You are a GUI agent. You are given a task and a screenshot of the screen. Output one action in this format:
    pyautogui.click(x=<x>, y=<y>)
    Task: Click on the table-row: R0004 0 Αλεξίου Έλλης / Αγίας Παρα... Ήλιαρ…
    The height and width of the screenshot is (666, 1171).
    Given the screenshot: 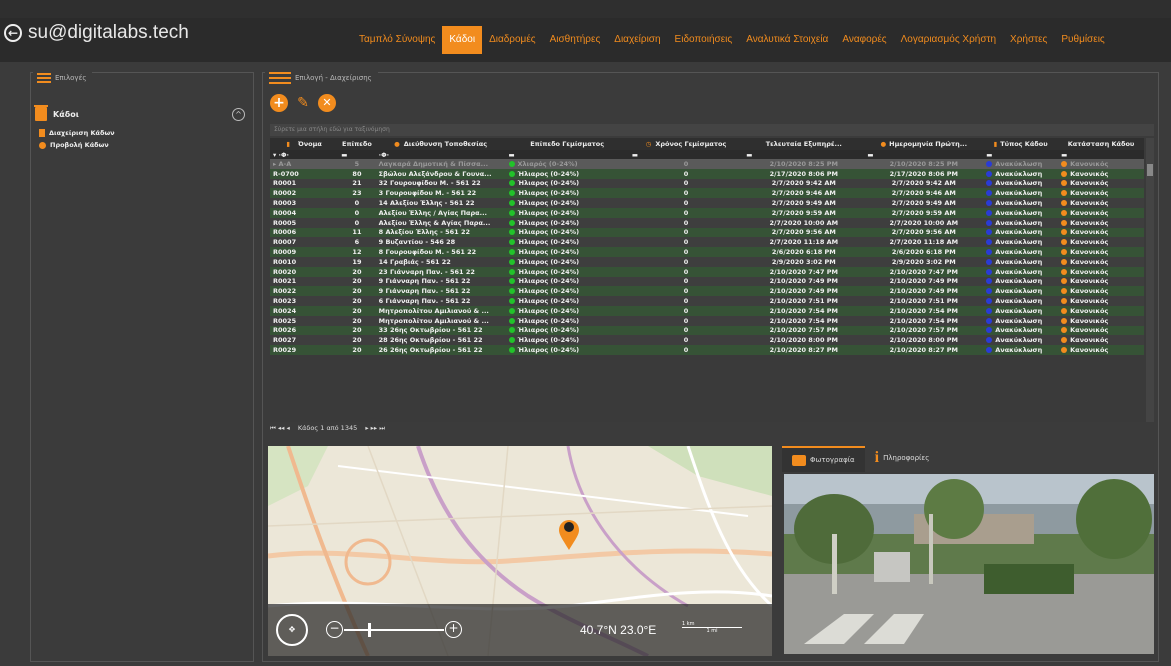 What is the action you would take?
    pyautogui.click(x=707, y=212)
    